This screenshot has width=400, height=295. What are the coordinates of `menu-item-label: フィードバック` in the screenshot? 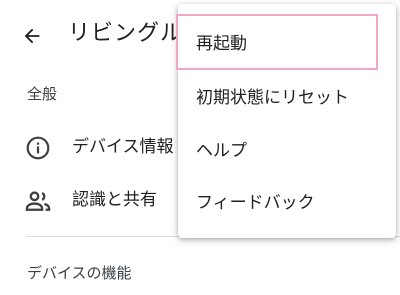 It's located at (255, 203).